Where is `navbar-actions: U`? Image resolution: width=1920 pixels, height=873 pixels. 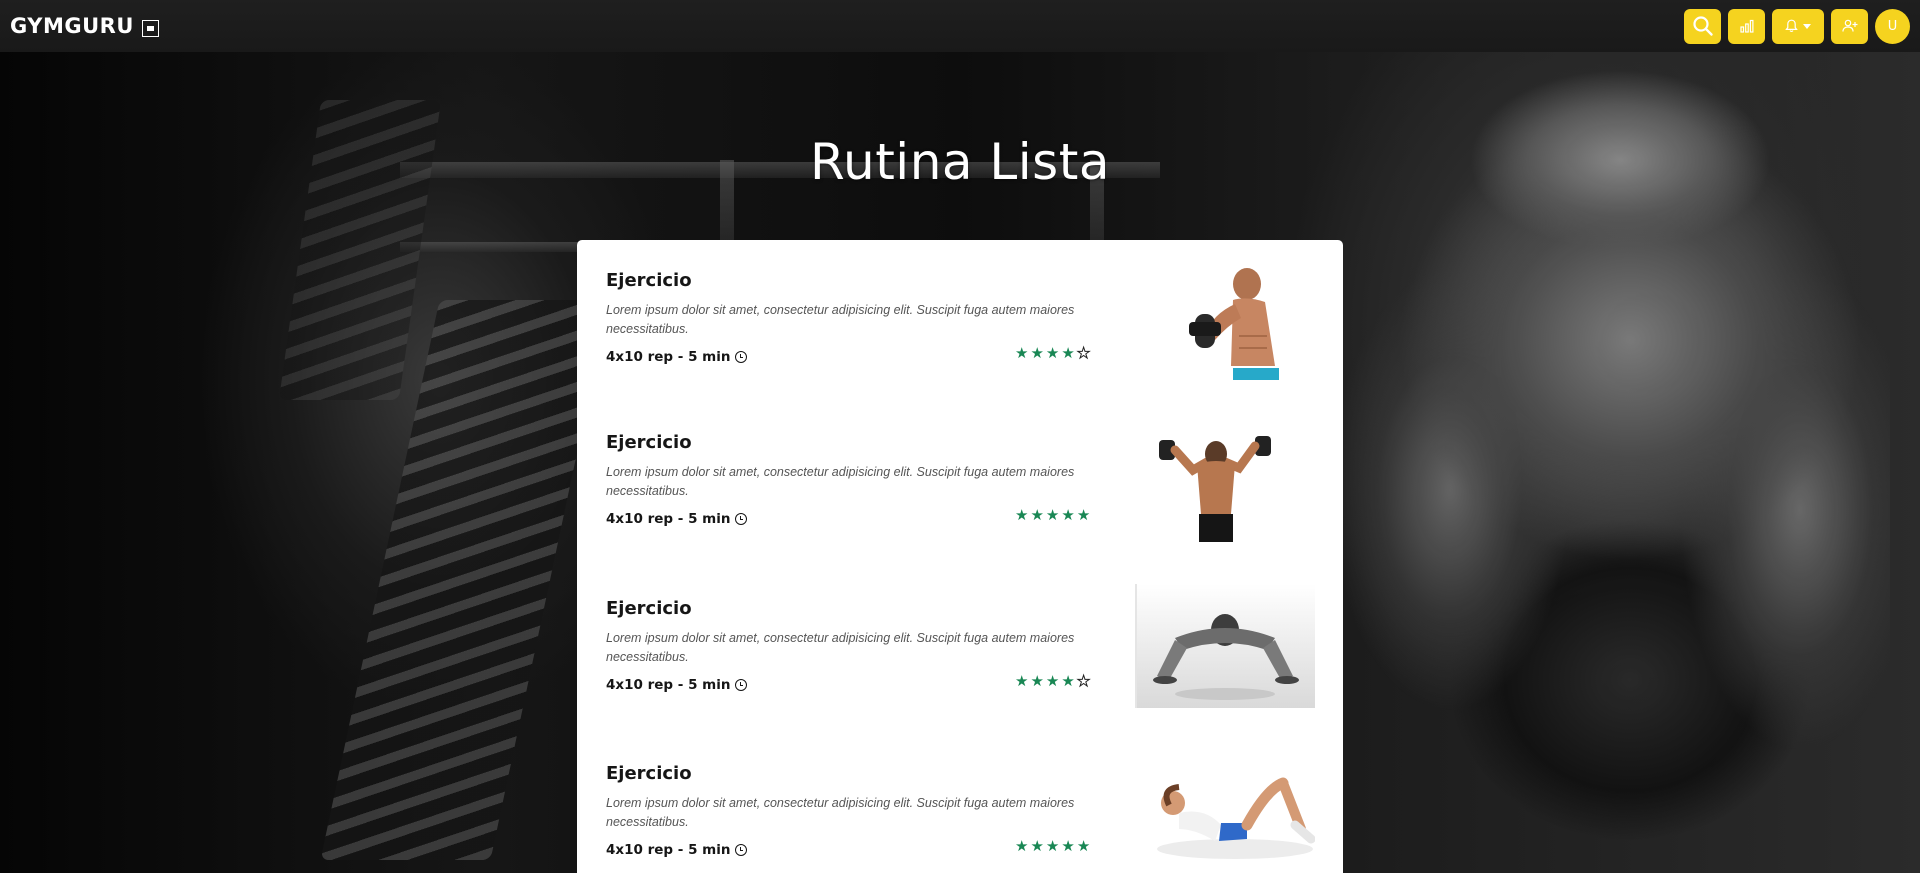
navbar-actions: U is located at coordinates (1797, 26).